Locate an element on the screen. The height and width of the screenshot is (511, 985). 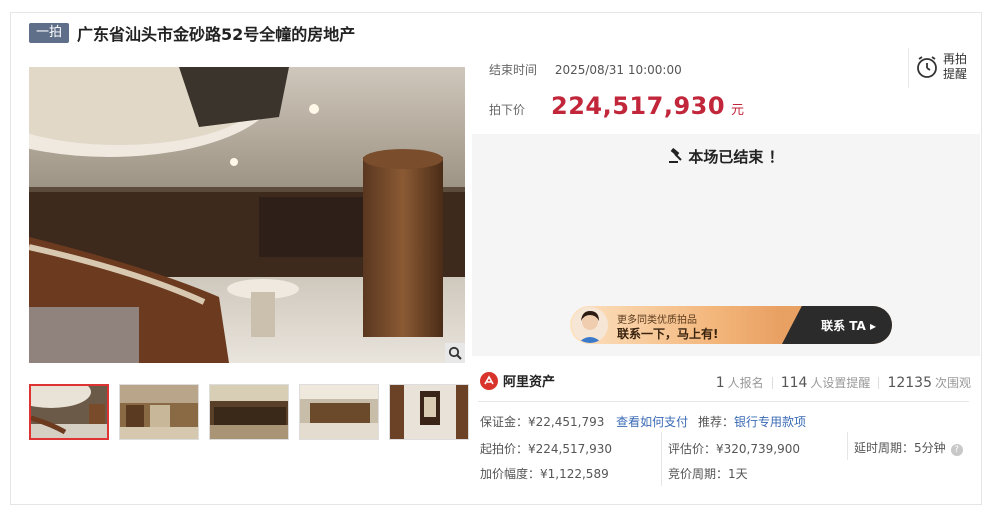
end-time-label: 结束时间 is located at coordinates (513, 70).